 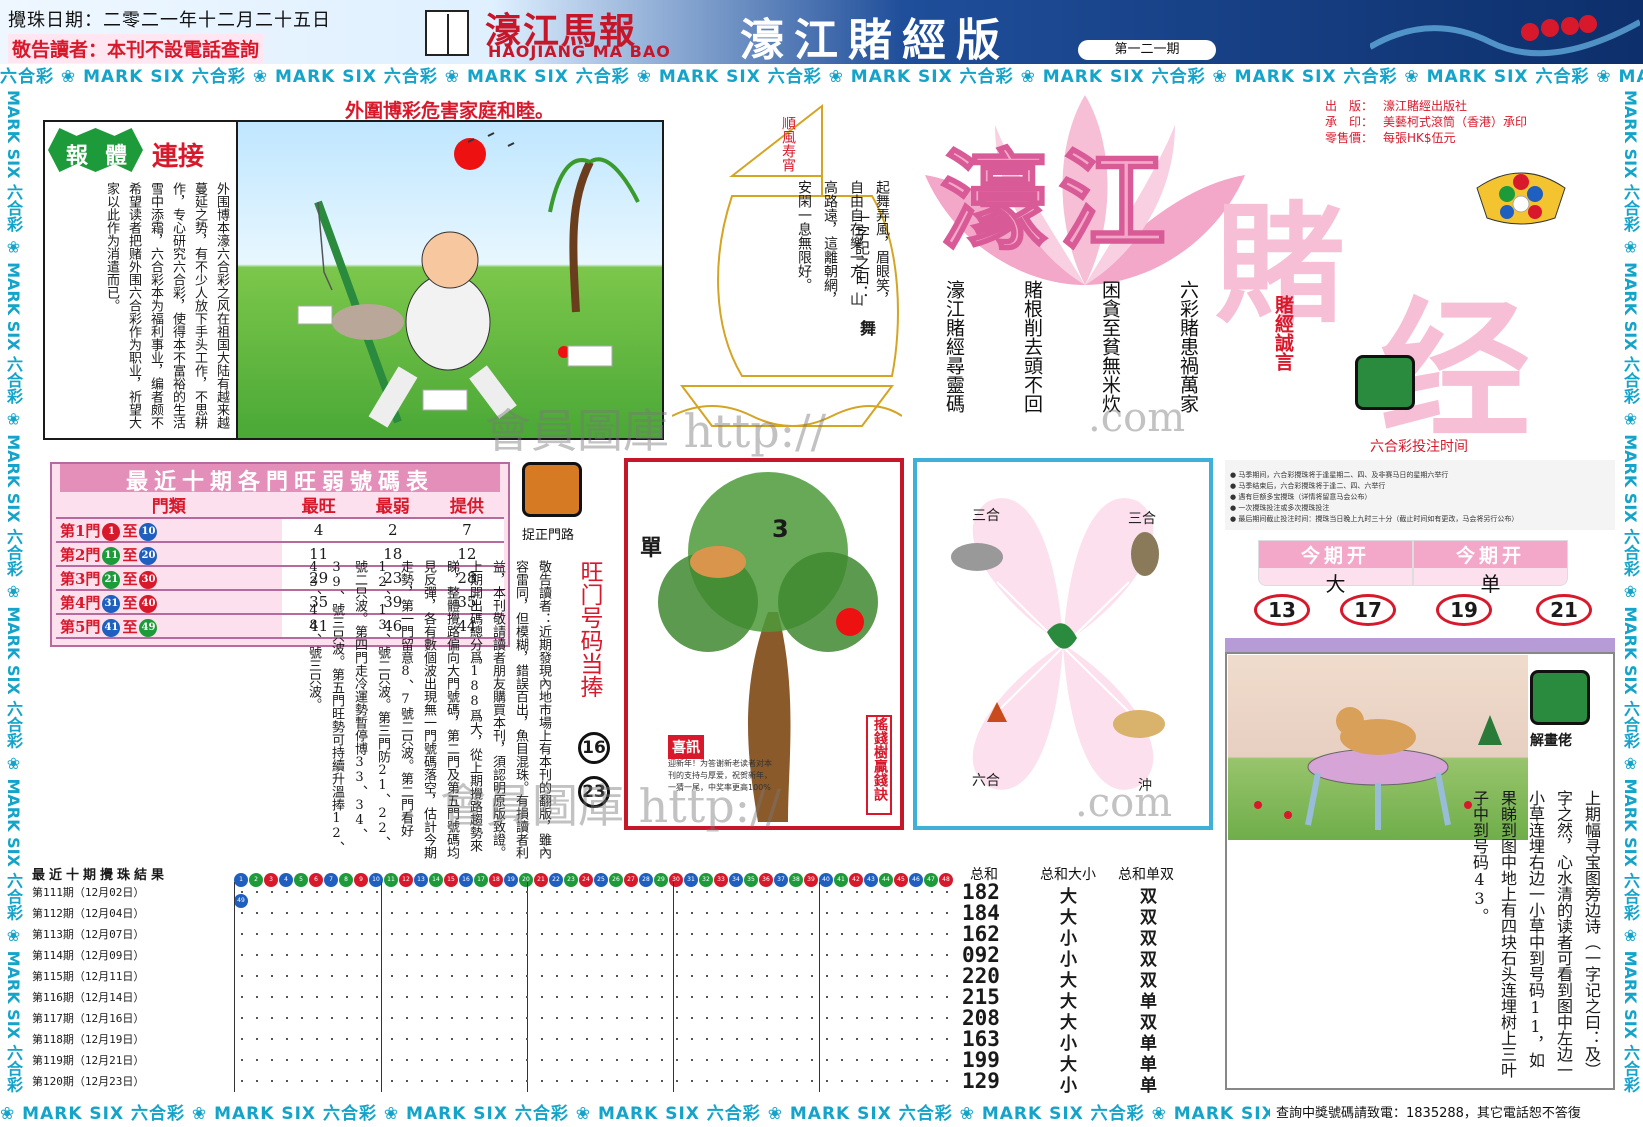 What do you see at coordinates (1396, 106) in the screenshot?
I see `publisher-row: 出 版： 濠江賭經出版社` at bounding box center [1396, 106].